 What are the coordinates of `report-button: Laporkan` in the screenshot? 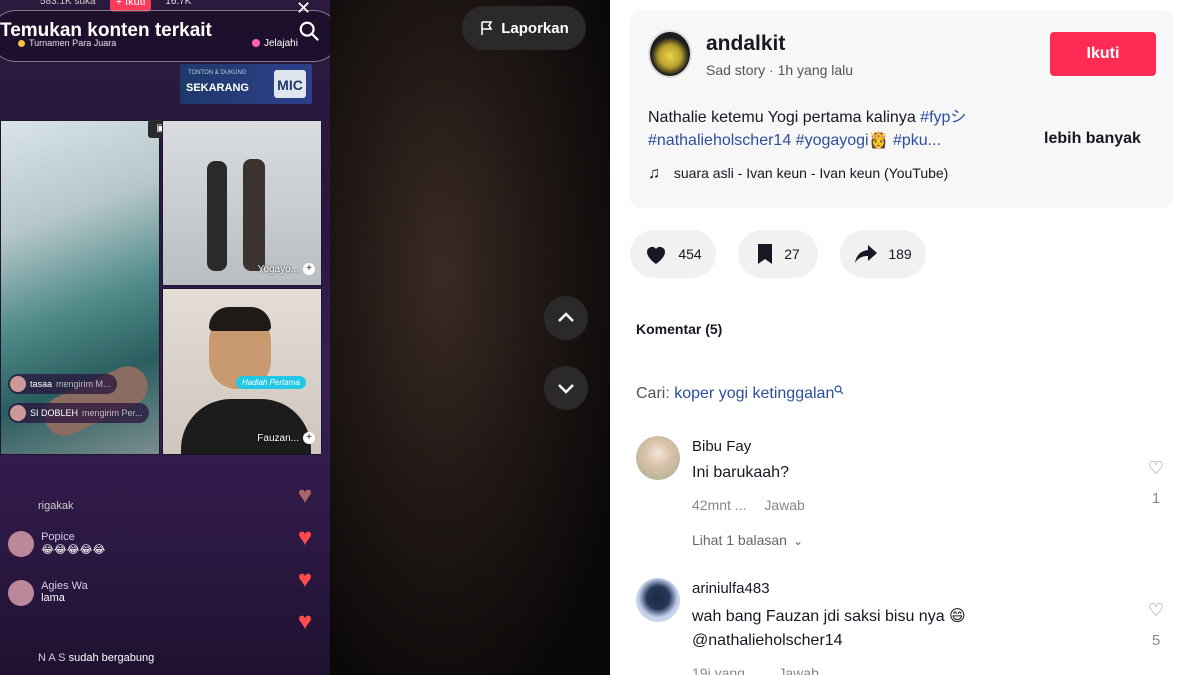 It's located at (524, 28).